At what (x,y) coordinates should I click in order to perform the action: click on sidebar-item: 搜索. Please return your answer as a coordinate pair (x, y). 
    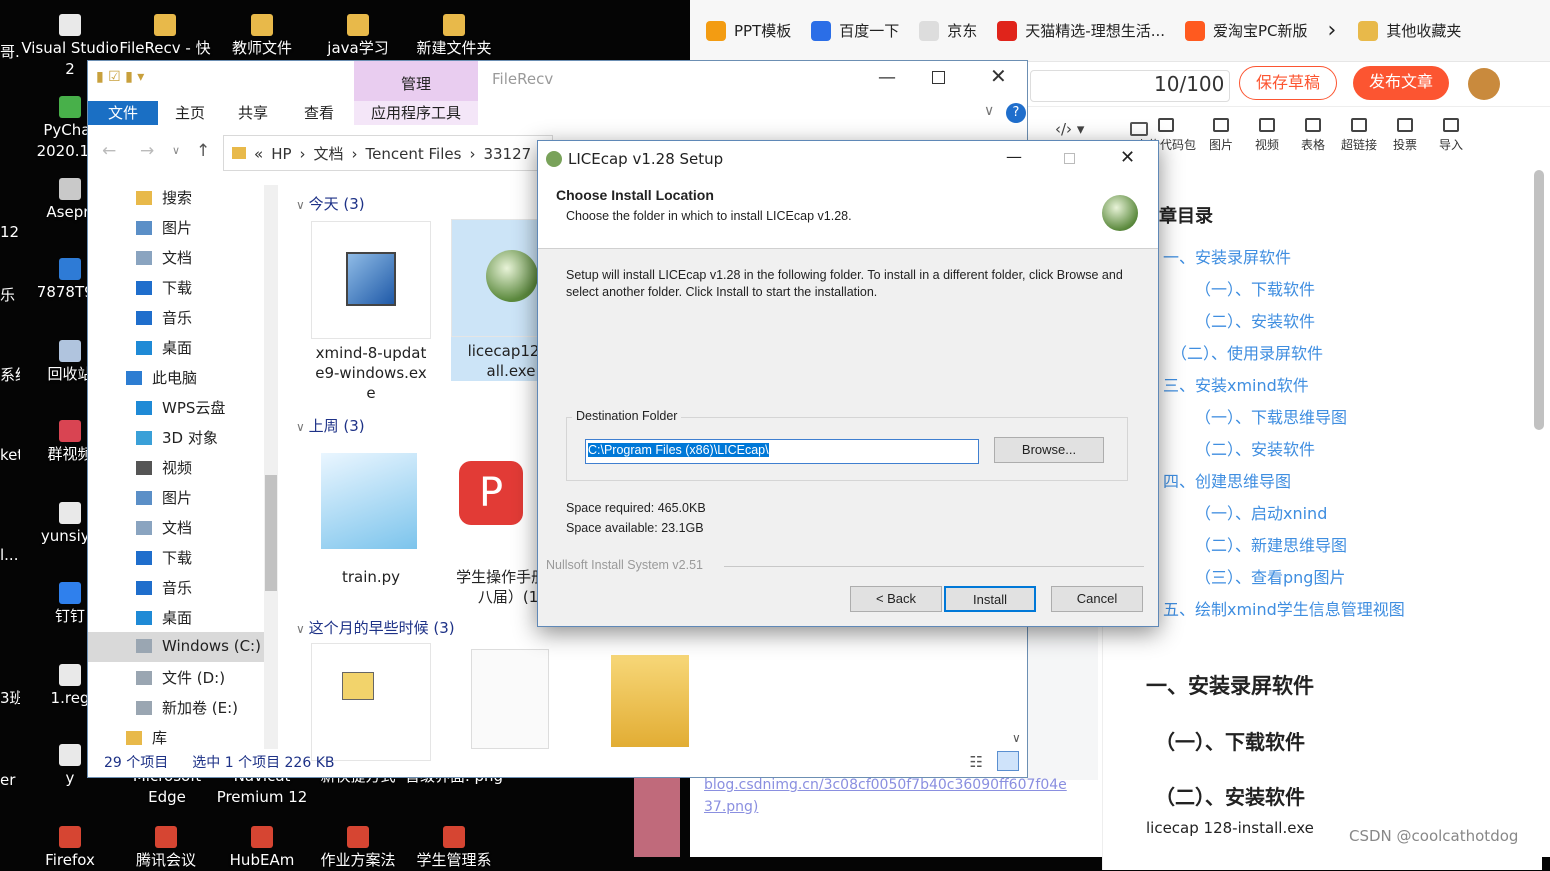
    Looking at the image, I should click on (164, 197).